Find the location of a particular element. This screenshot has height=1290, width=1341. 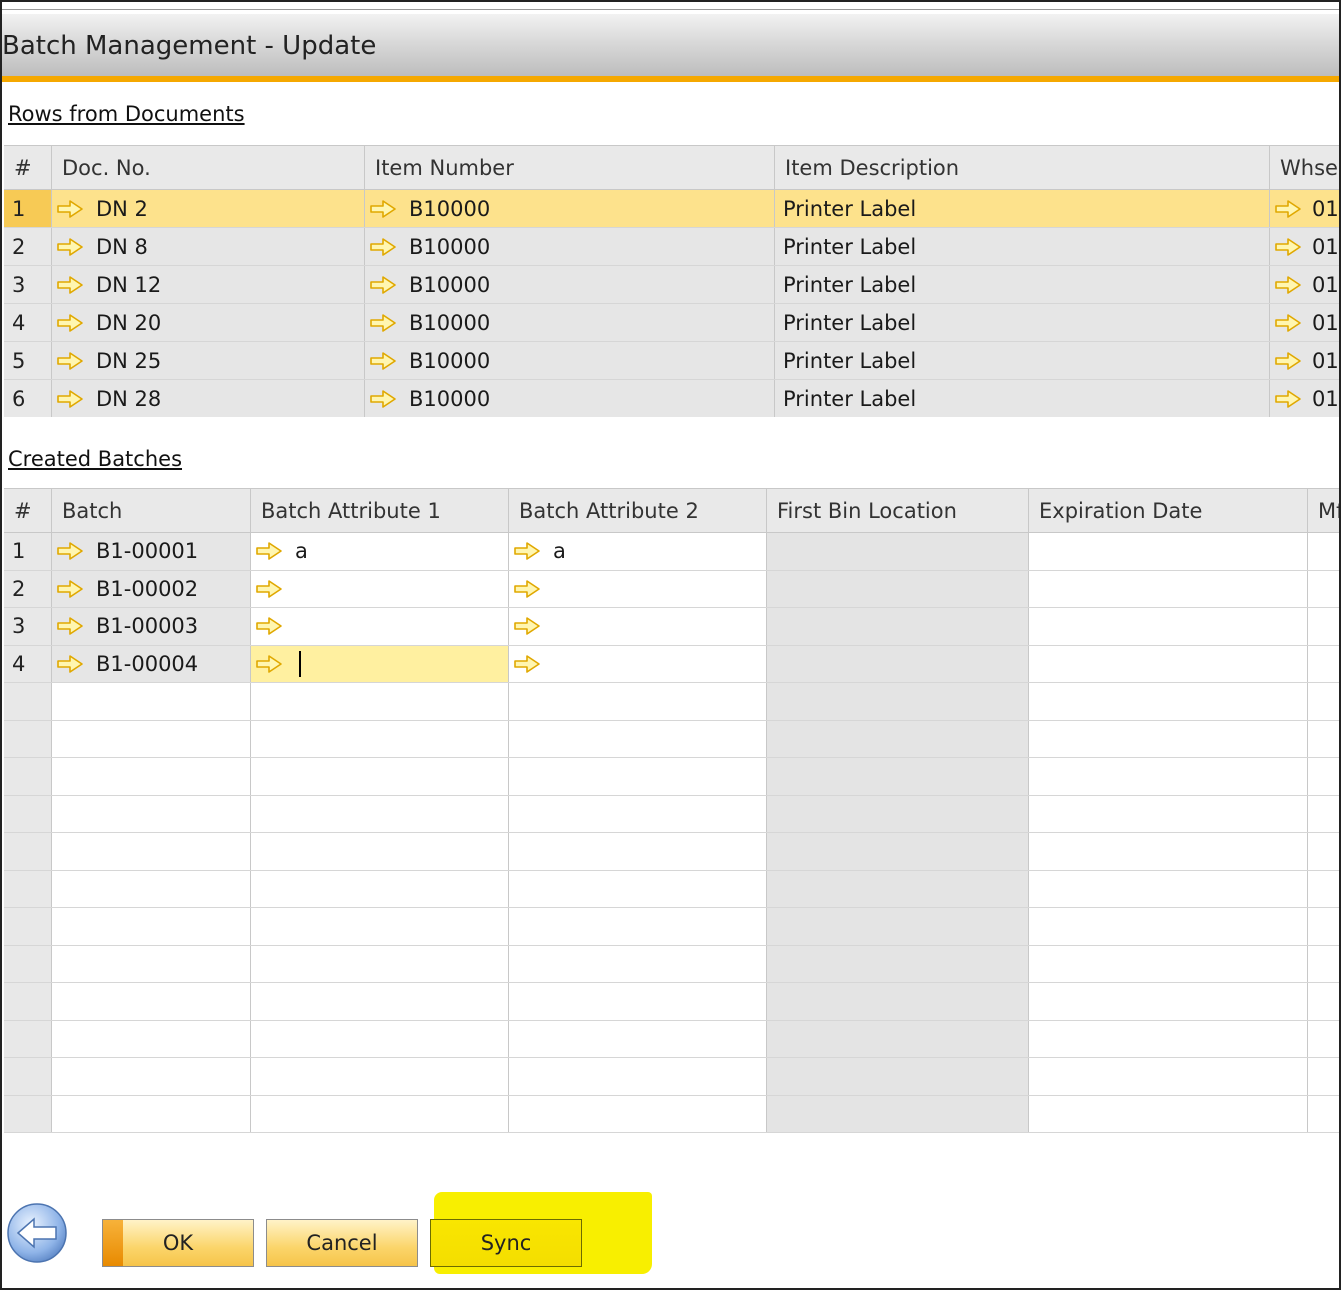

created-batches-title: Created Batches is located at coordinates (95, 459).